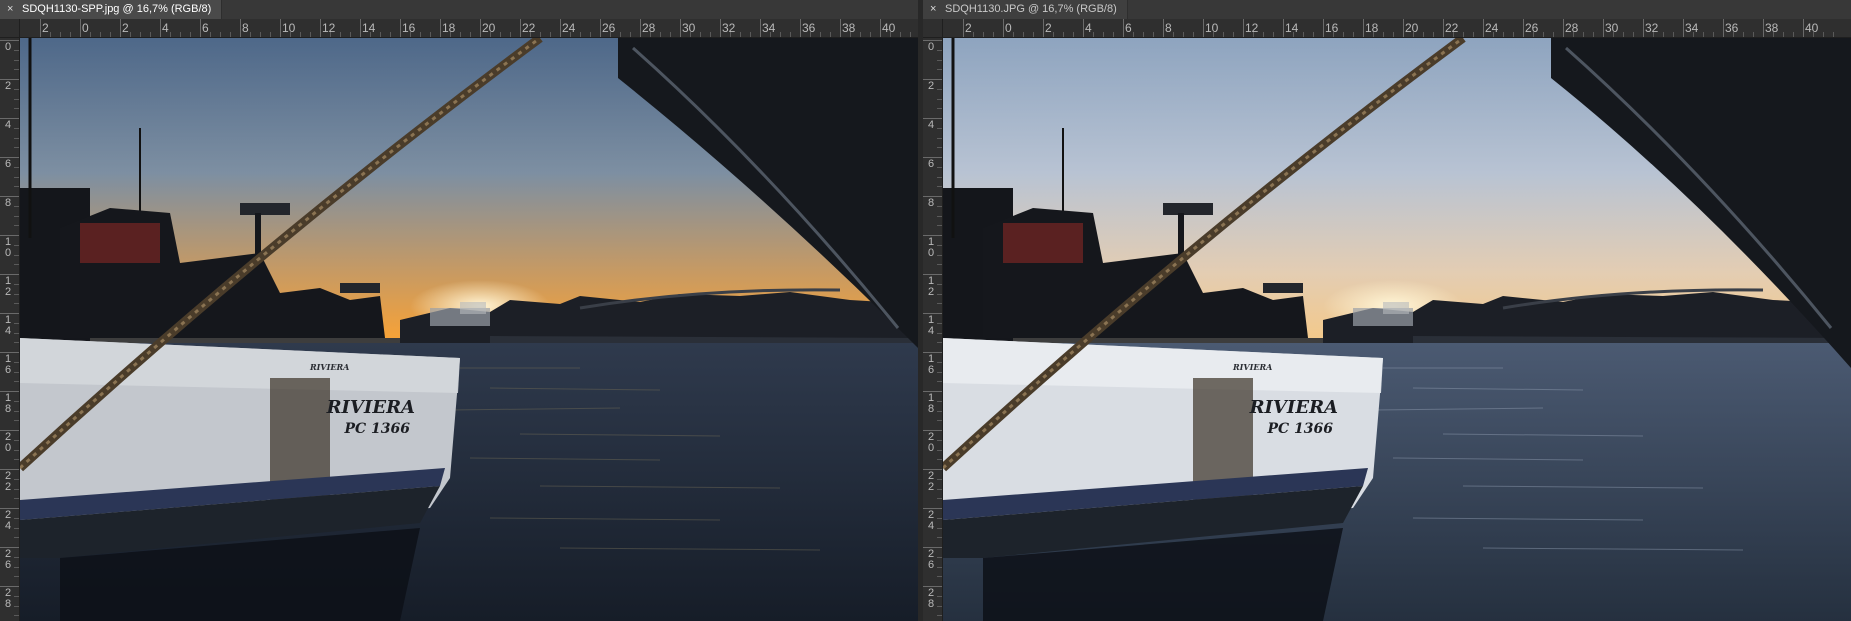  I want to click on ruler-label: 4, so click(1088, 28).